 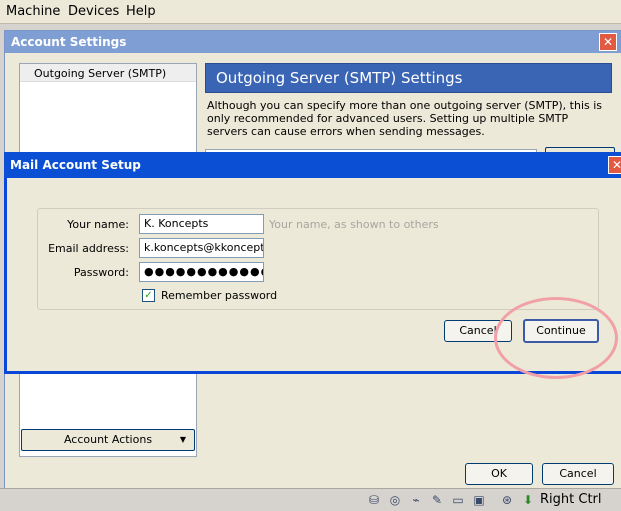 What do you see at coordinates (507, 500) in the screenshot?
I see `network-icon: ⊛` at bounding box center [507, 500].